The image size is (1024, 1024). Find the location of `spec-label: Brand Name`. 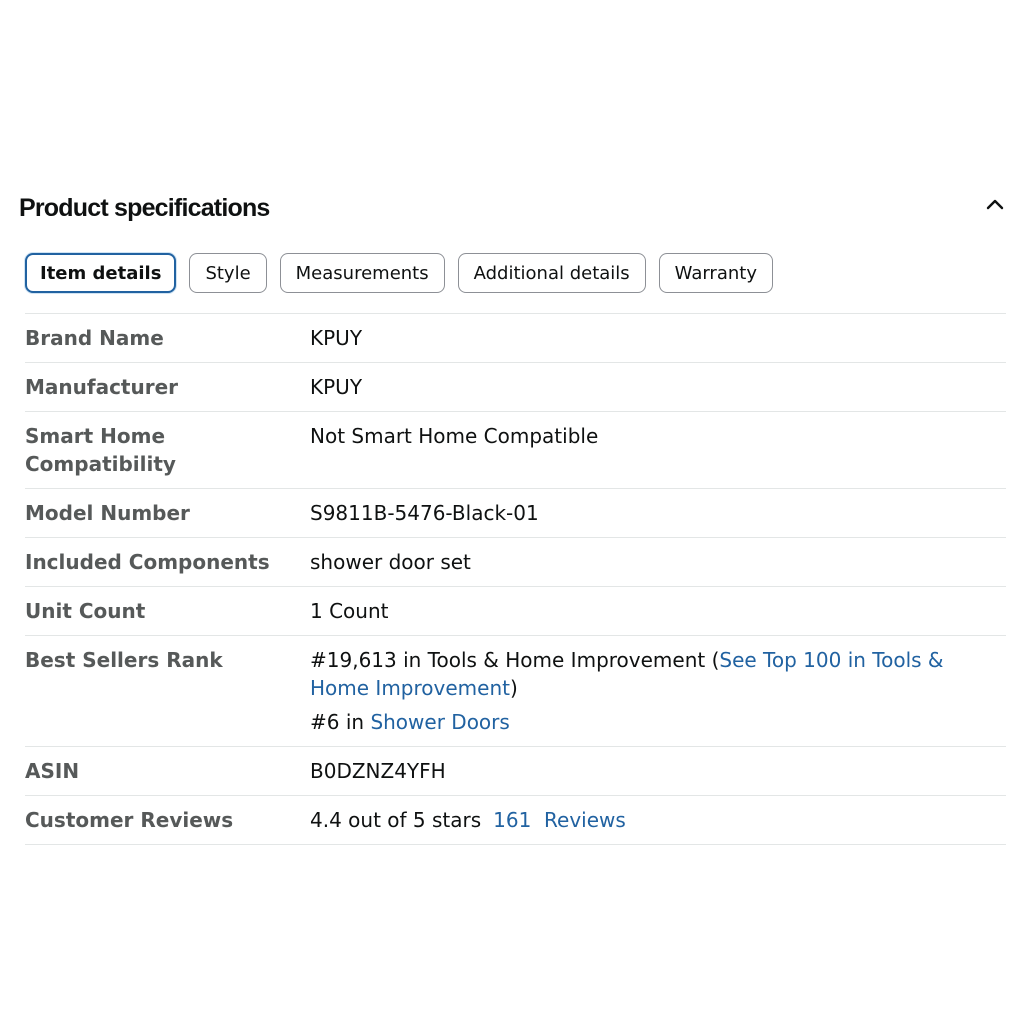

spec-label: Brand Name is located at coordinates (94, 338).